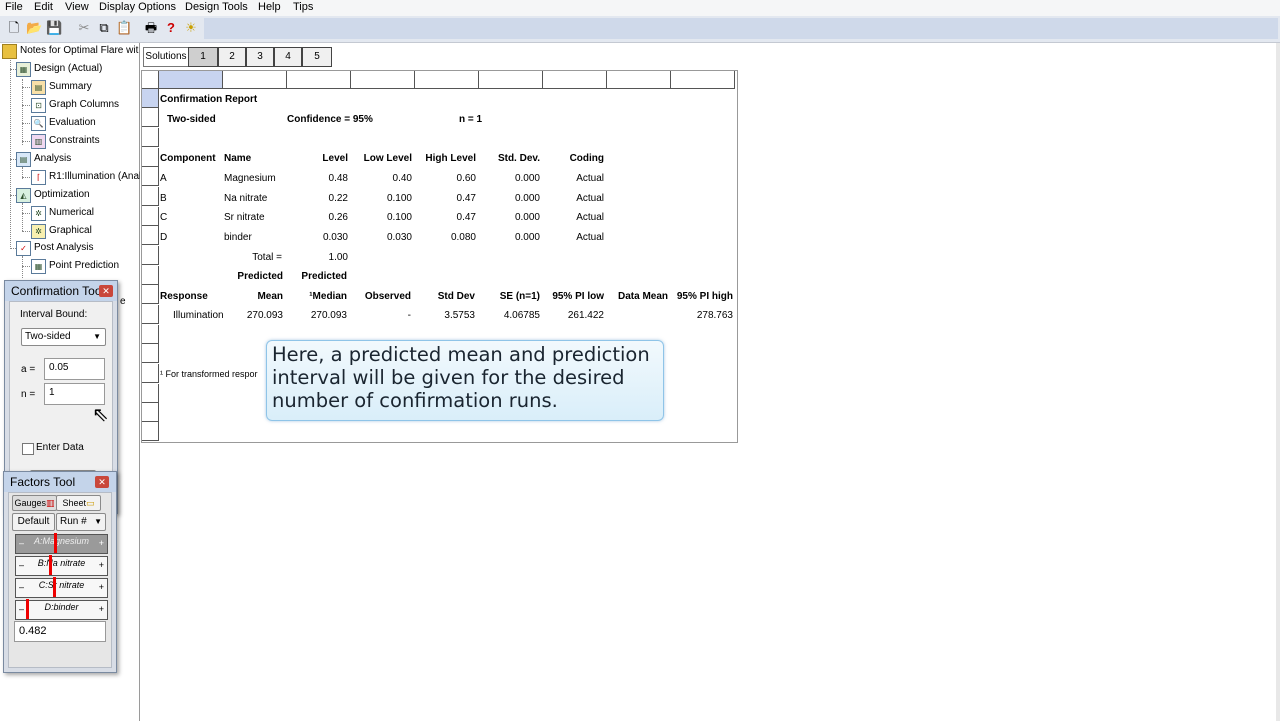  What do you see at coordinates (704, 296) in the screenshot?
I see `header-pi-high: 95% PI high` at bounding box center [704, 296].